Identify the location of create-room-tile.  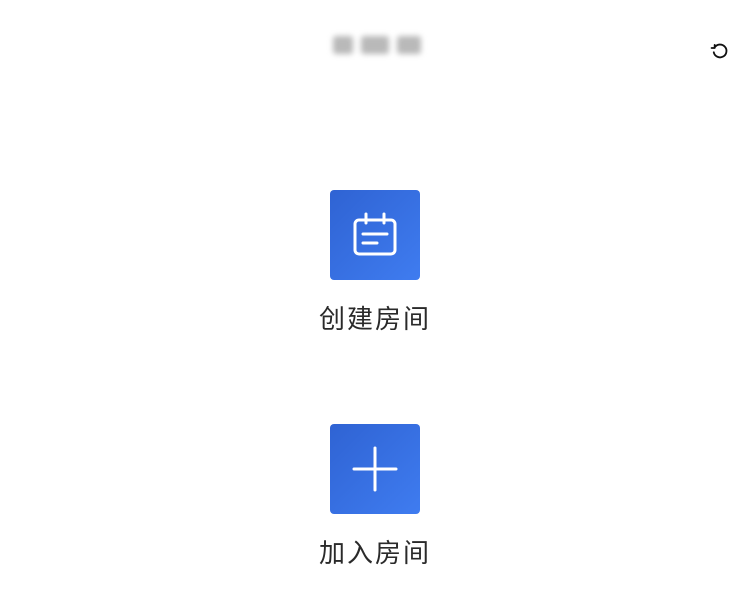
(375, 235).